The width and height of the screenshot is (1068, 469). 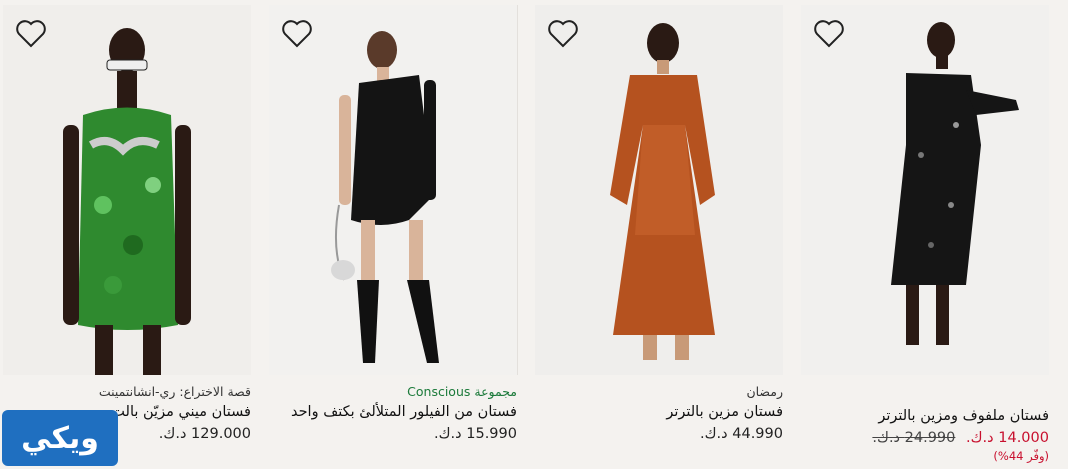 What do you see at coordinates (925, 416) in the screenshot?
I see `product-title: فستان ملفوف ومزين بالترتر` at bounding box center [925, 416].